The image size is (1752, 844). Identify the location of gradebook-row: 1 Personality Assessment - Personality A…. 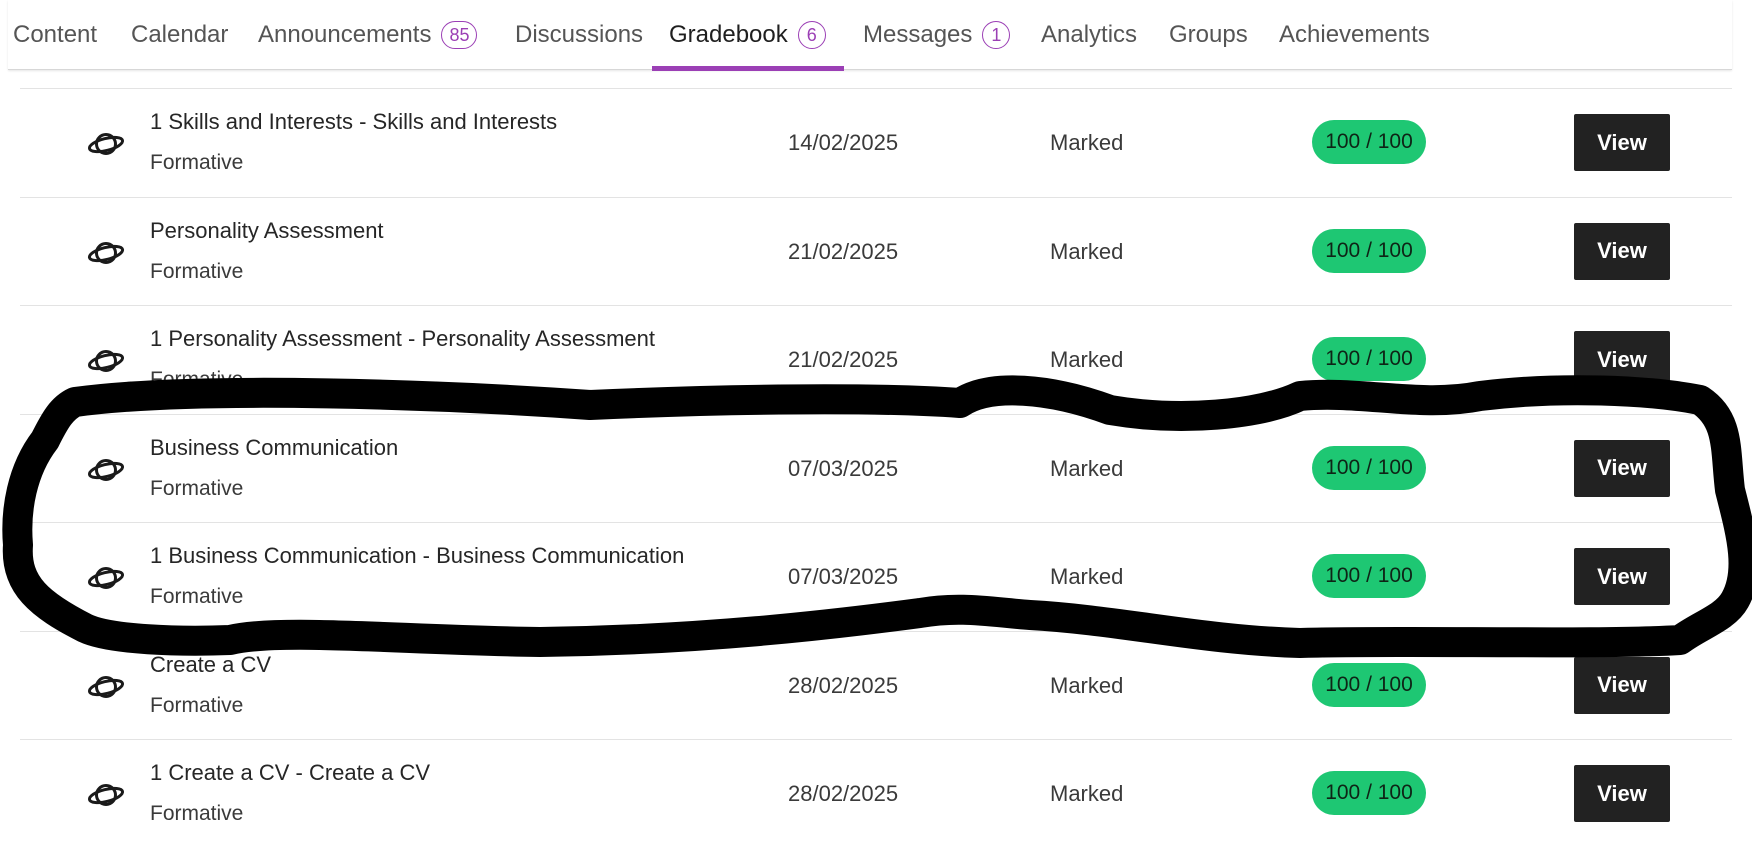
(876, 359).